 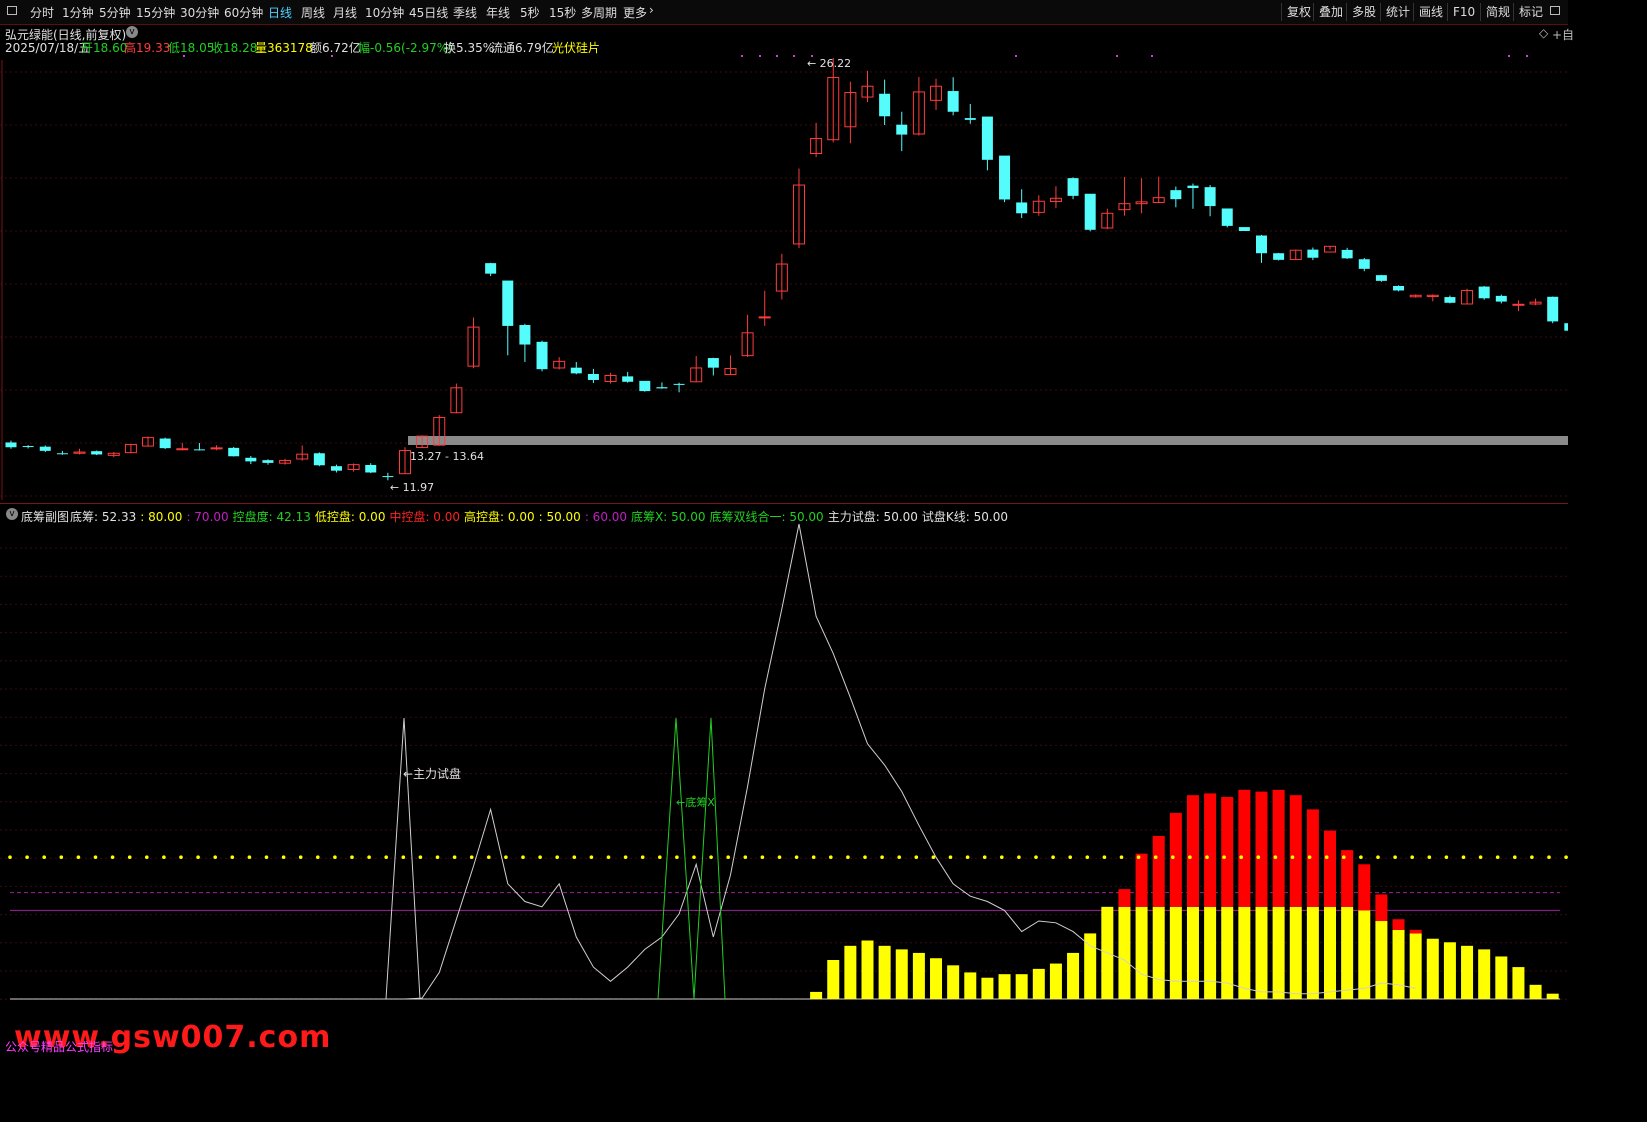 I want to click on min-price-label: ← 11.97, so click(x=412, y=487).